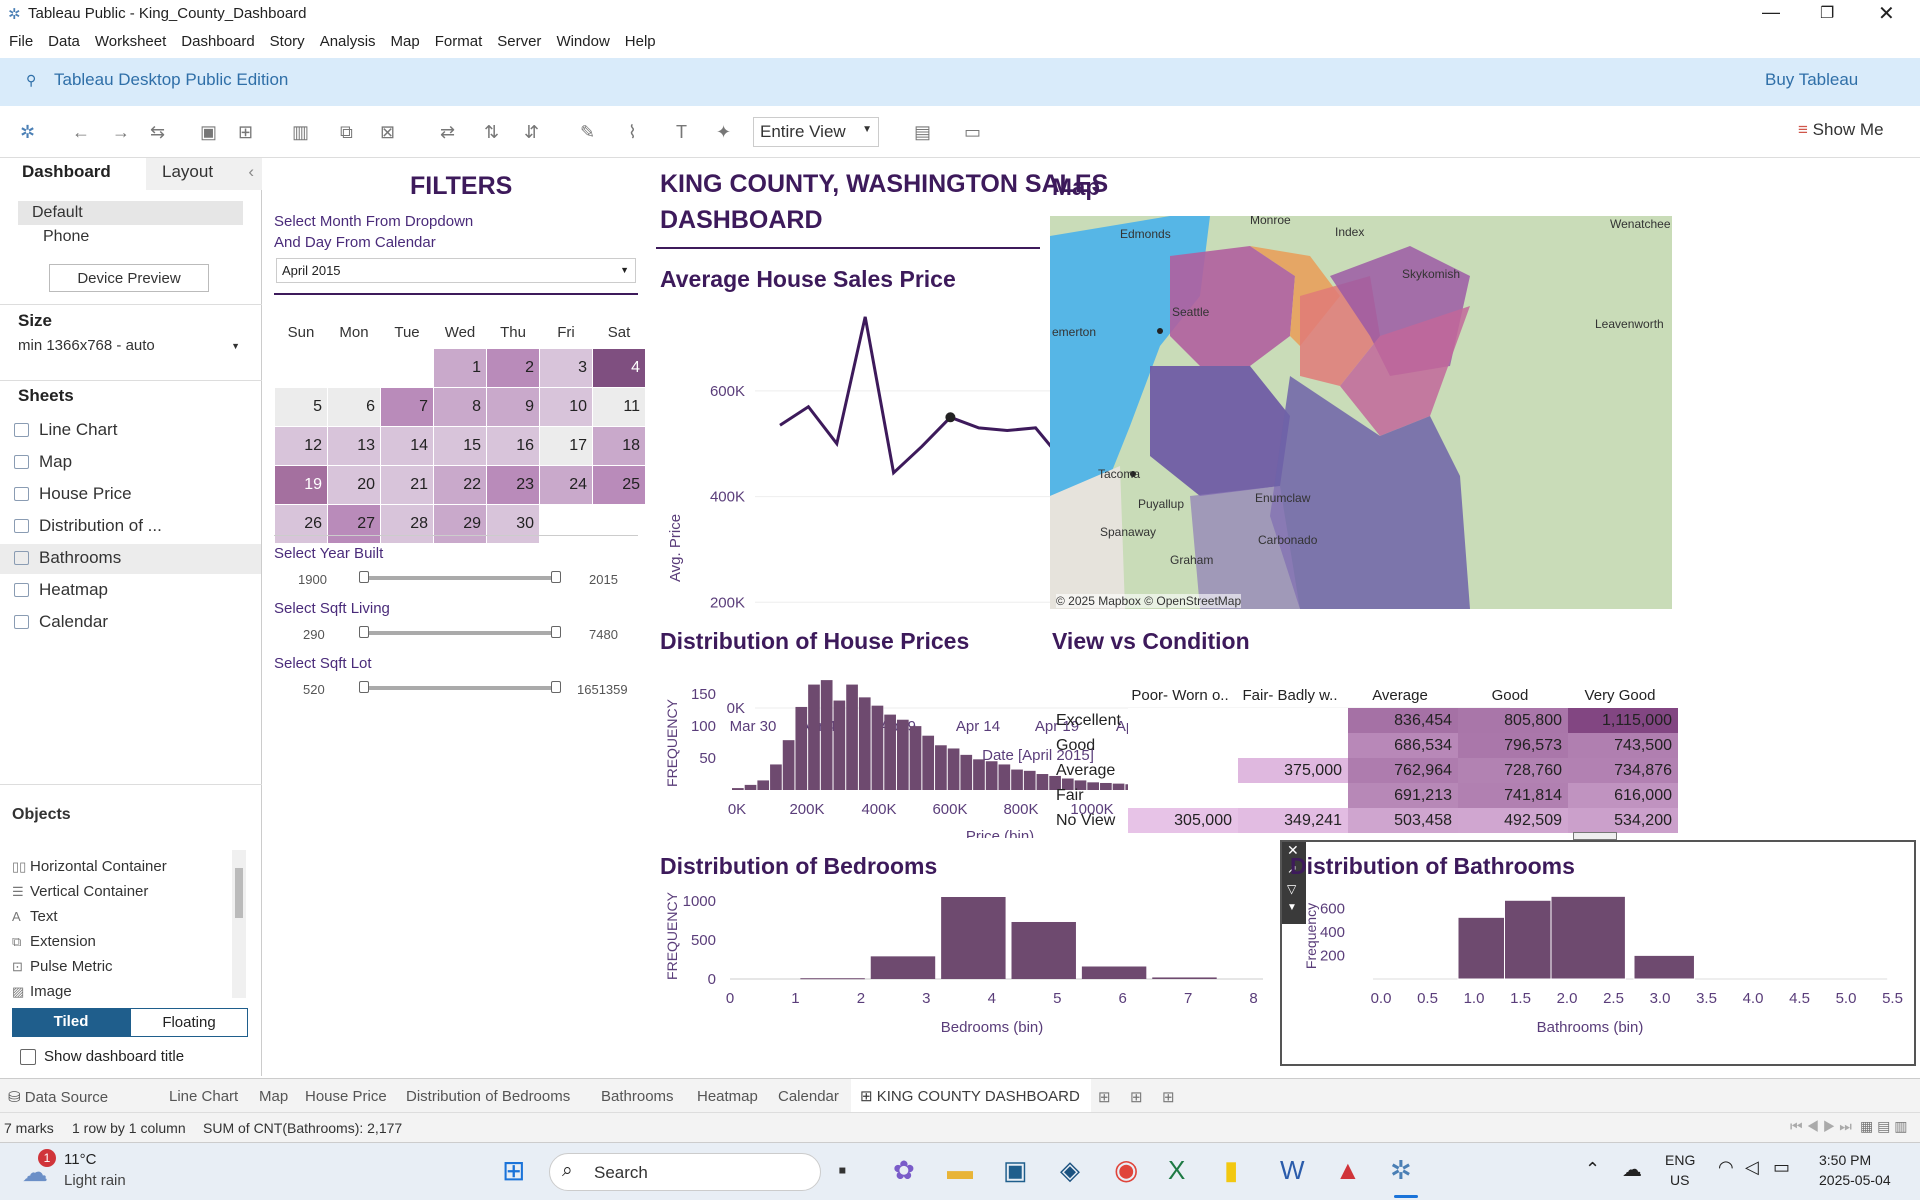 This screenshot has width=1920, height=1200. I want to click on tab-distribution-of-bedrooms: Distribution of Bedrooms, so click(488, 1096).